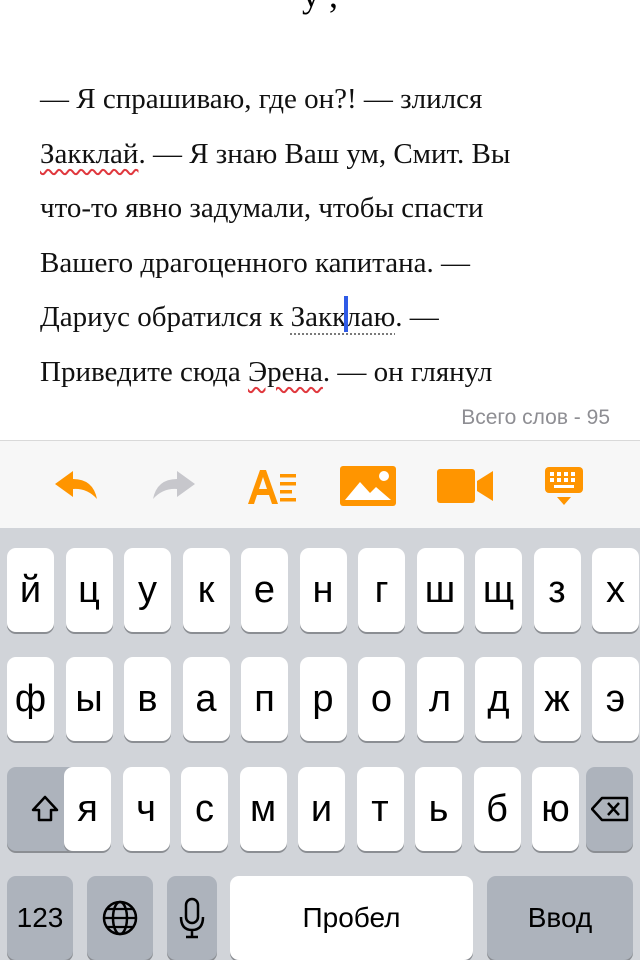 This screenshot has width=640, height=960. I want to click on text-segment: что-то явно задумали, чтобы спасти, so click(262, 208).